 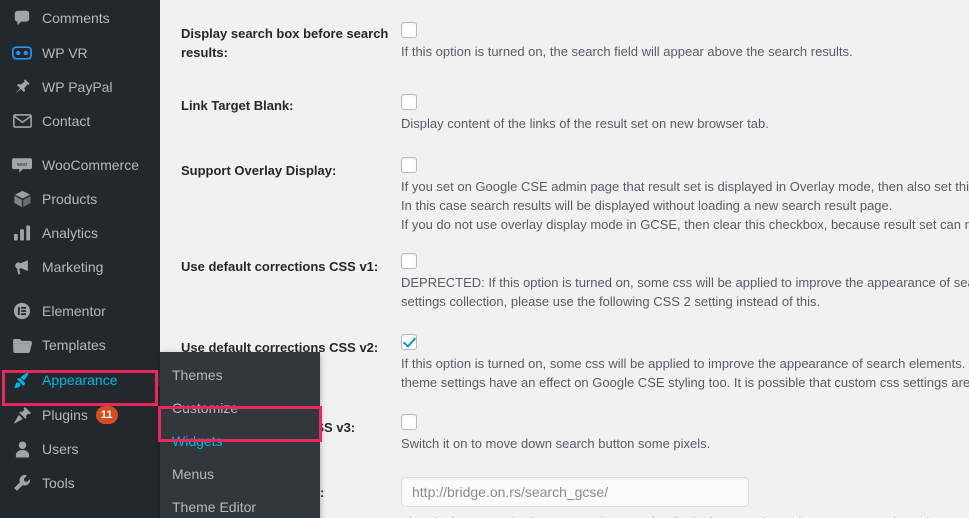 What do you see at coordinates (240, 375) in the screenshot?
I see `submenu-item-themes: Themes` at bounding box center [240, 375].